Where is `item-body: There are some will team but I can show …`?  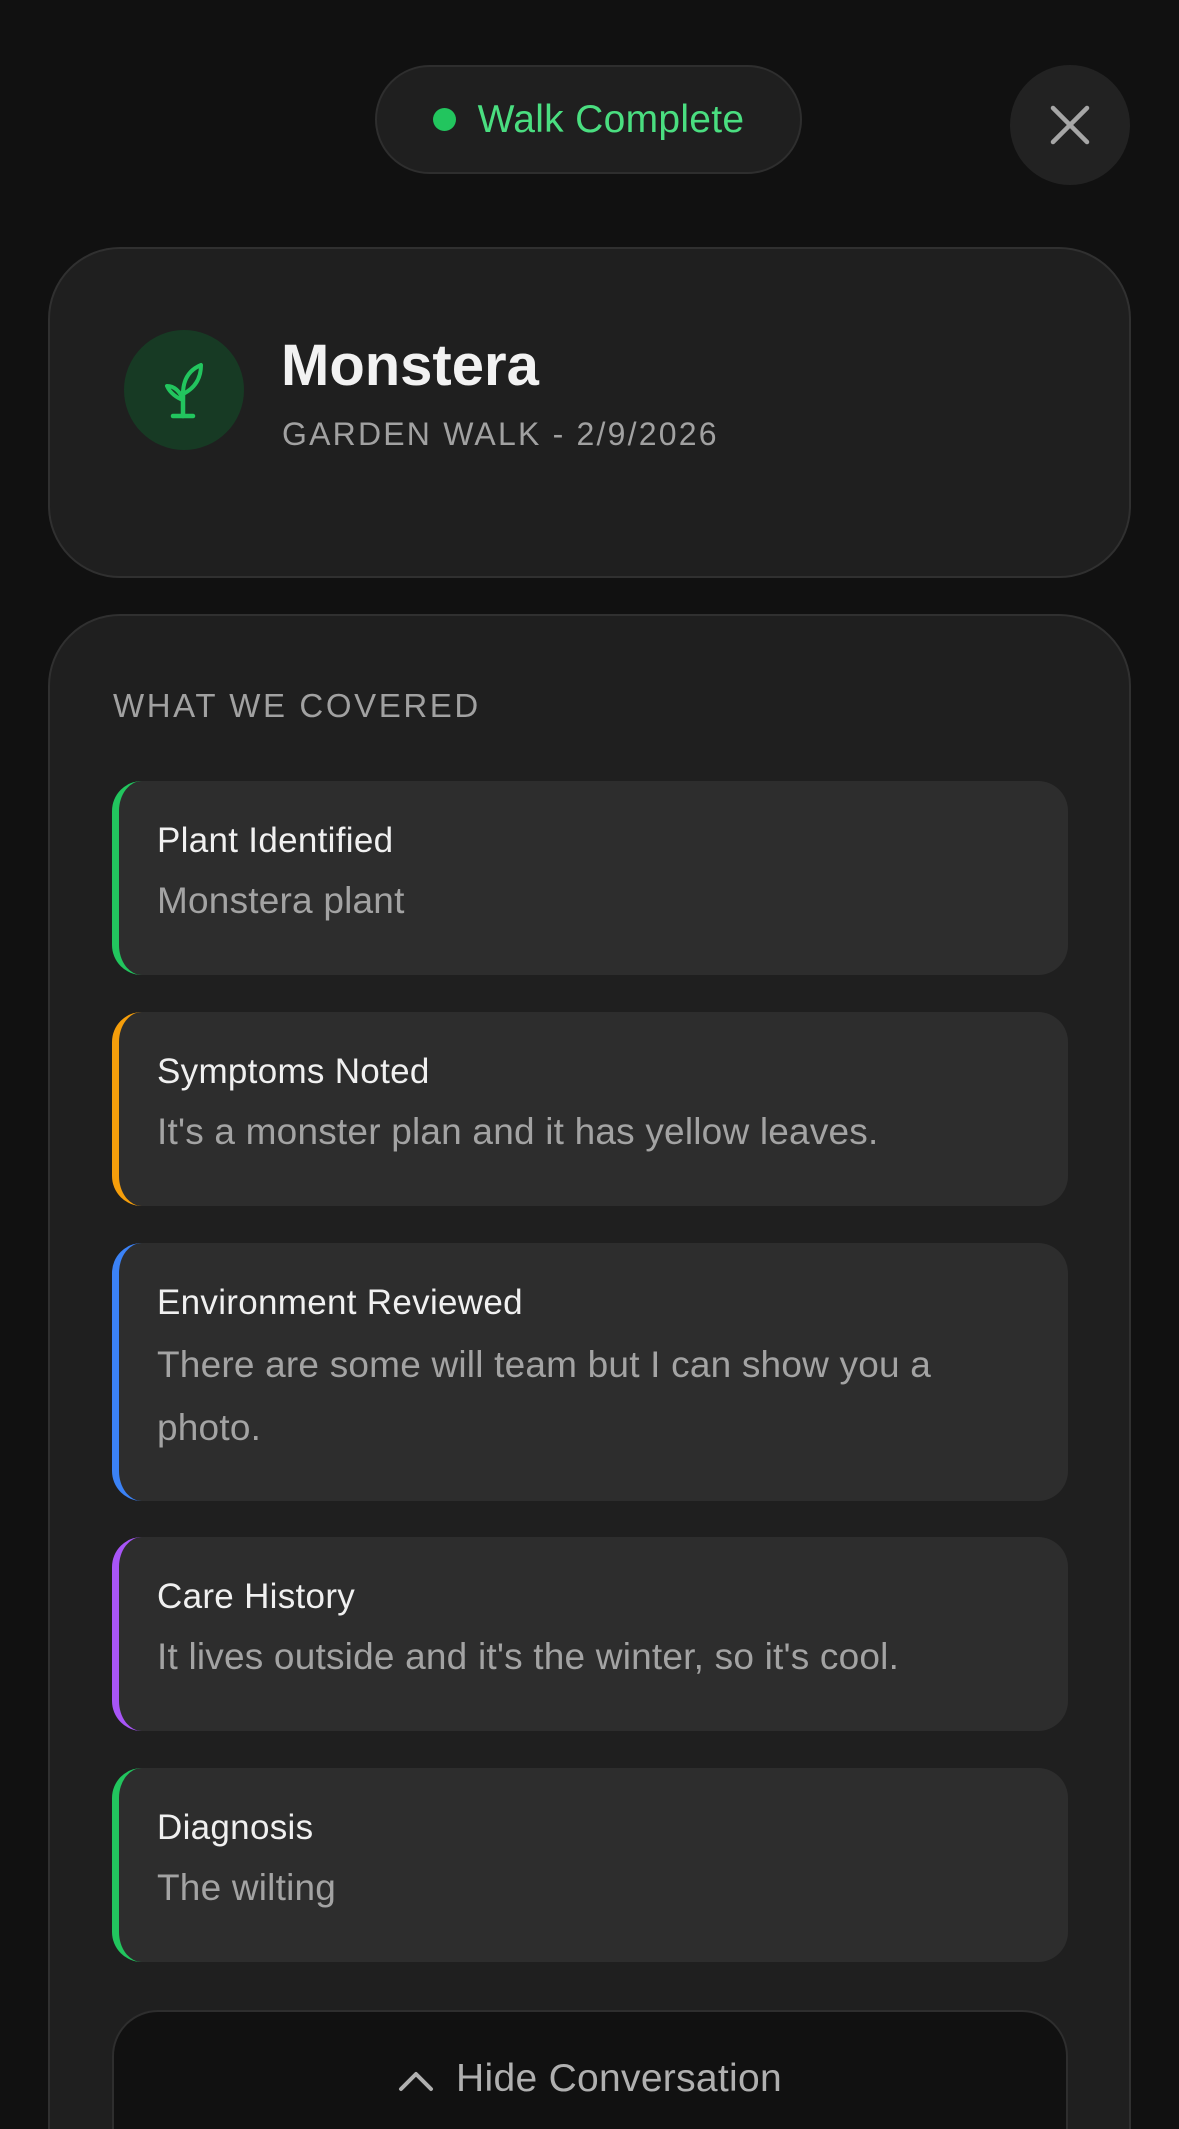 item-body: There are some will team but I can show … is located at coordinates (544, 1396).